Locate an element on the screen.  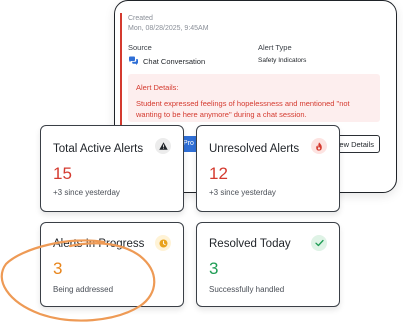
created-timestamp: Mon, 08/28/2025, 9:45AM is located at coordinates (168, 28).